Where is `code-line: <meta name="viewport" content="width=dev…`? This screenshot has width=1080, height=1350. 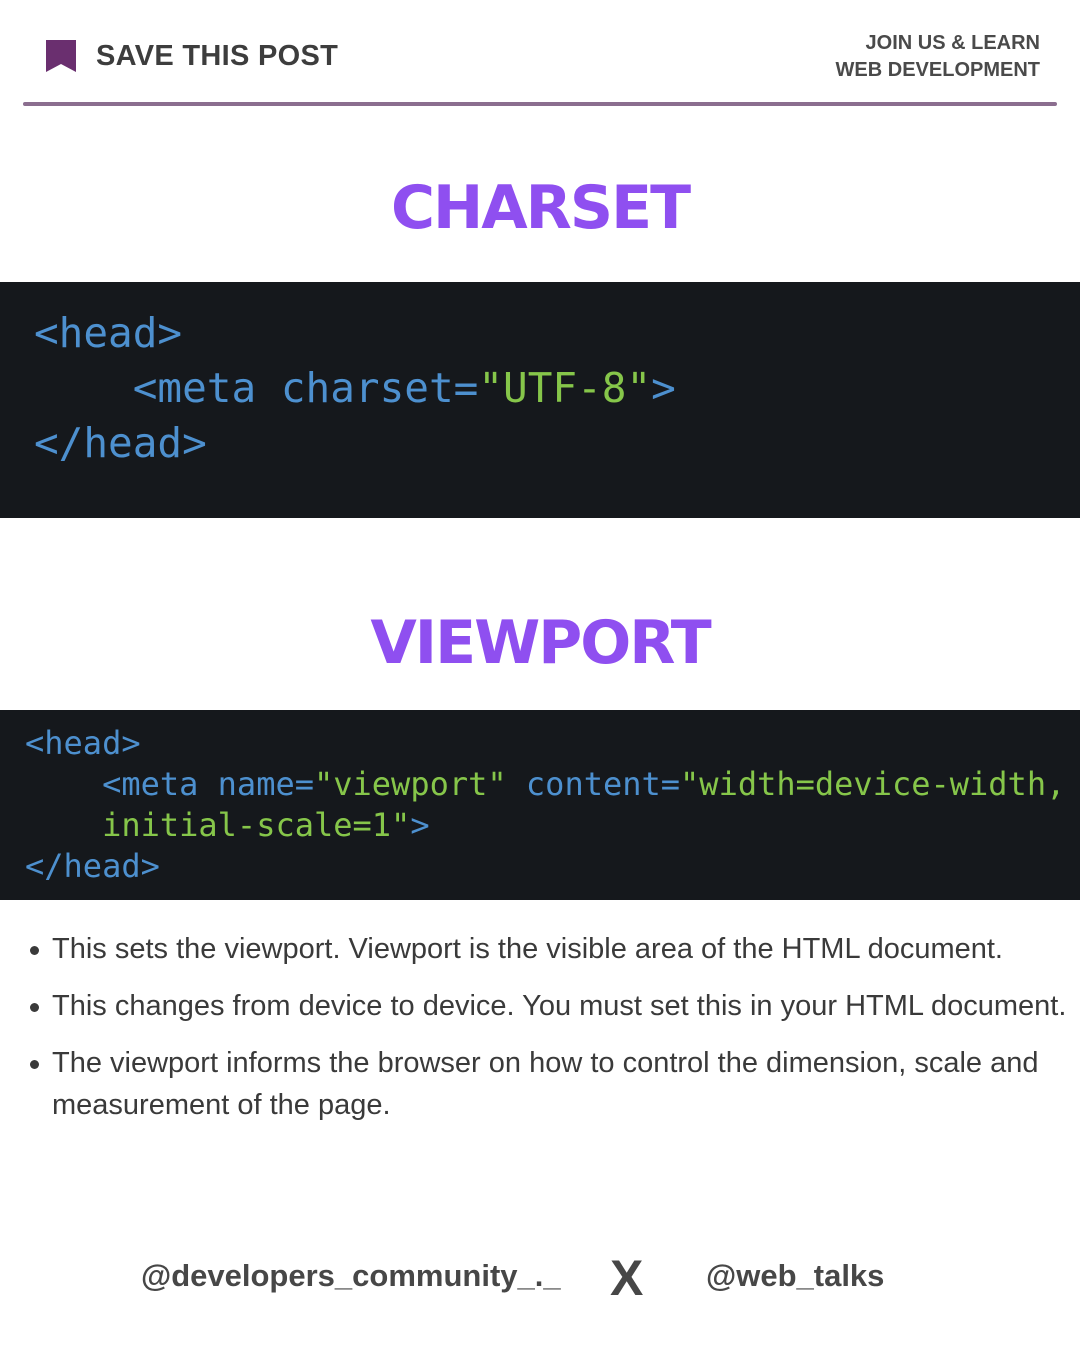
code-line: <meta name="viewport" content="width=dev… is located at coordinates (552, 784).